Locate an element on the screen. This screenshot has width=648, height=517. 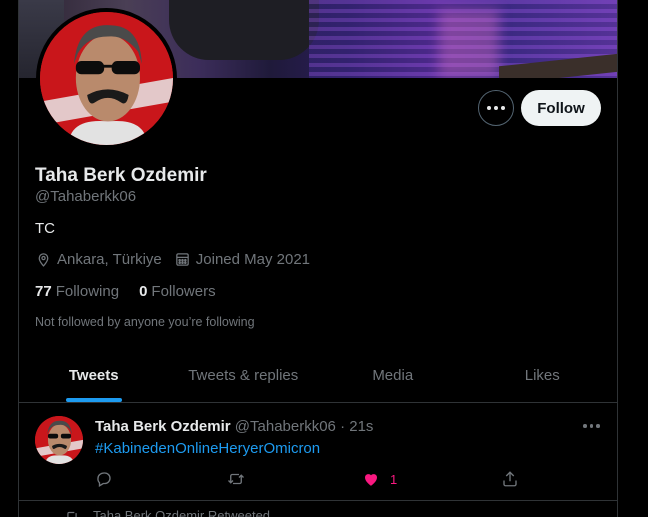
tweet-author-meta: @Tahaberkk06 · 21s is located at coordinates (304, 426).